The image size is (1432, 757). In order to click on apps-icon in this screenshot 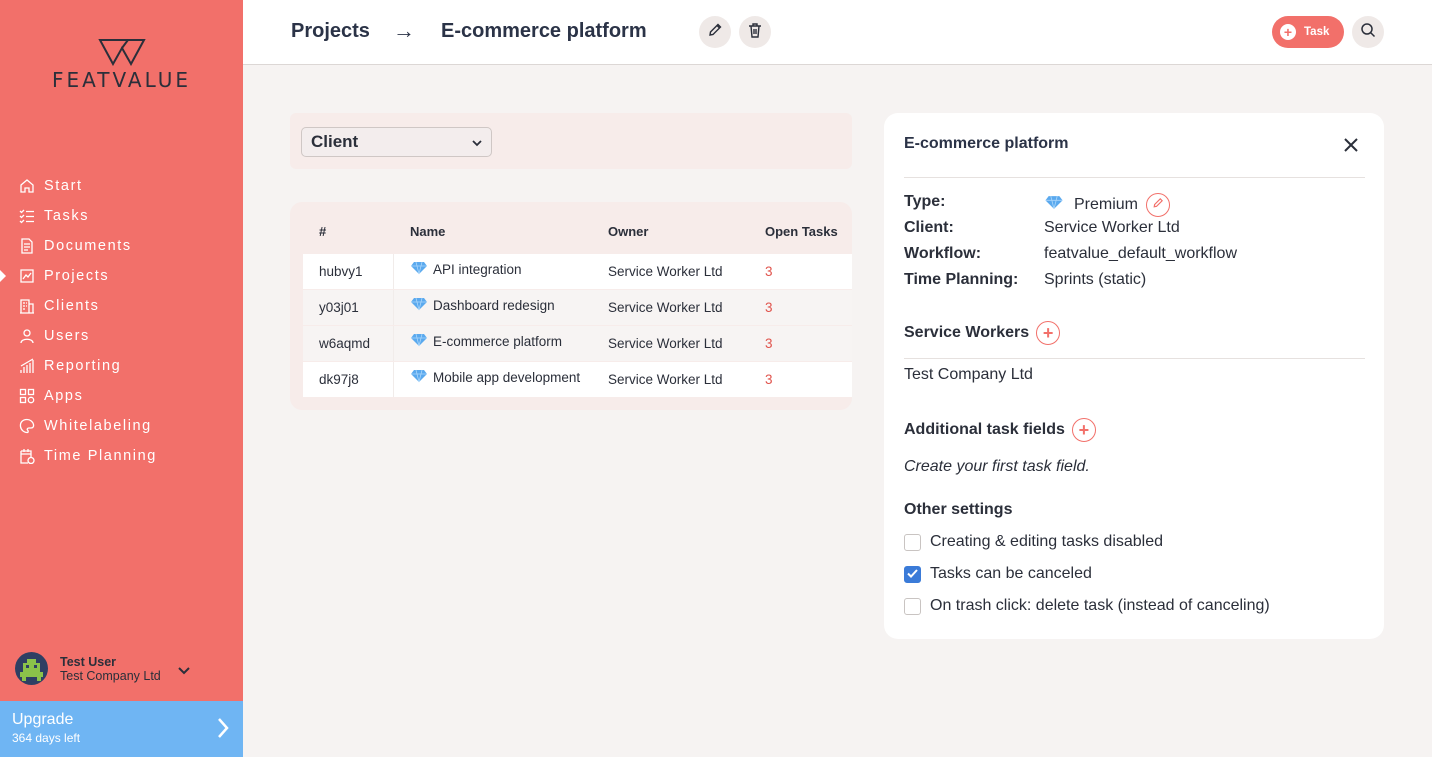, I will do `click(27, 396)`.